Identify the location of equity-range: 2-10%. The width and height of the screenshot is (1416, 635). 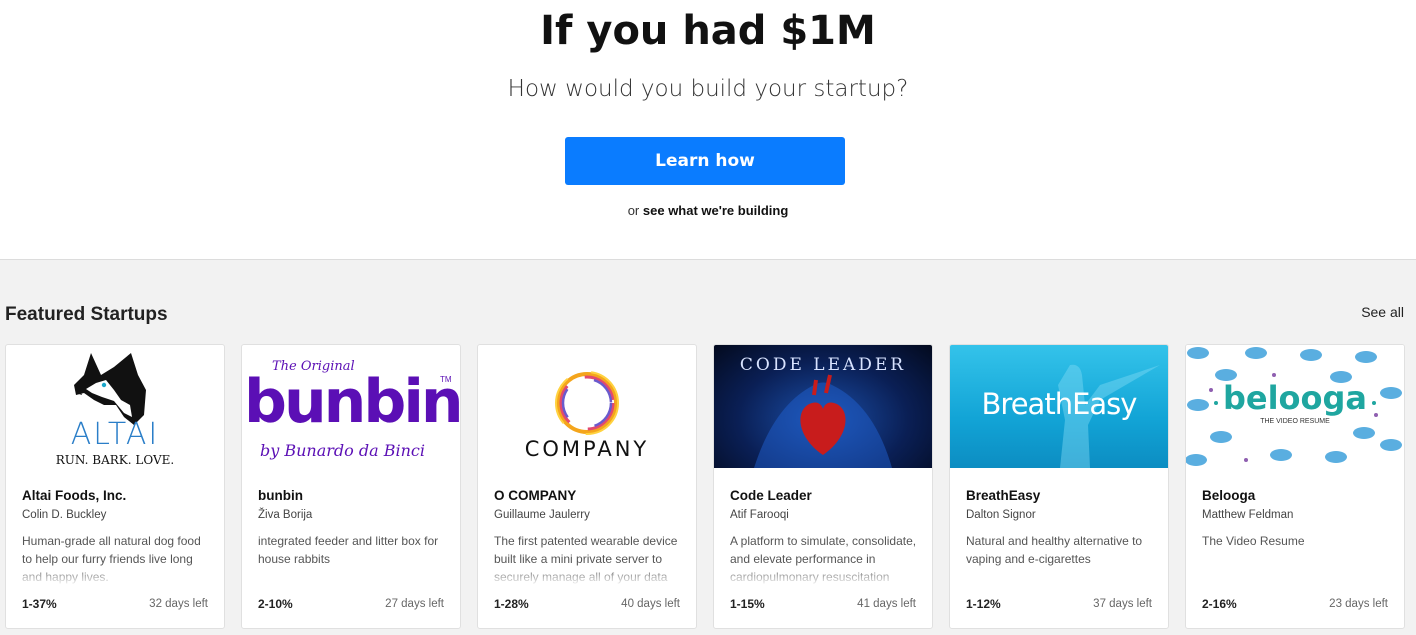
(275, 604).